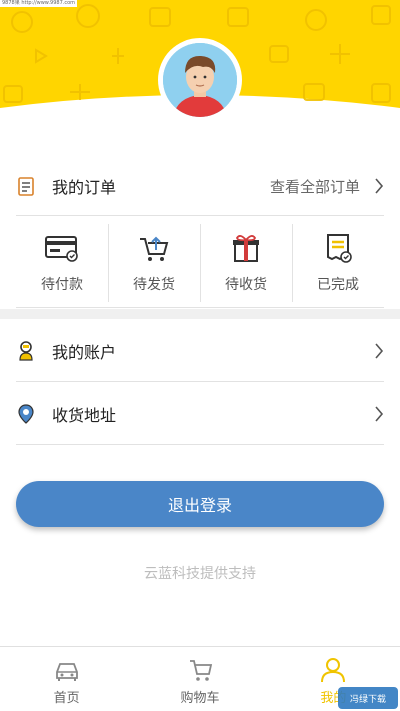  I want to click on source-watermark: 9878果 http://www.9987.com, so click(39, 3).